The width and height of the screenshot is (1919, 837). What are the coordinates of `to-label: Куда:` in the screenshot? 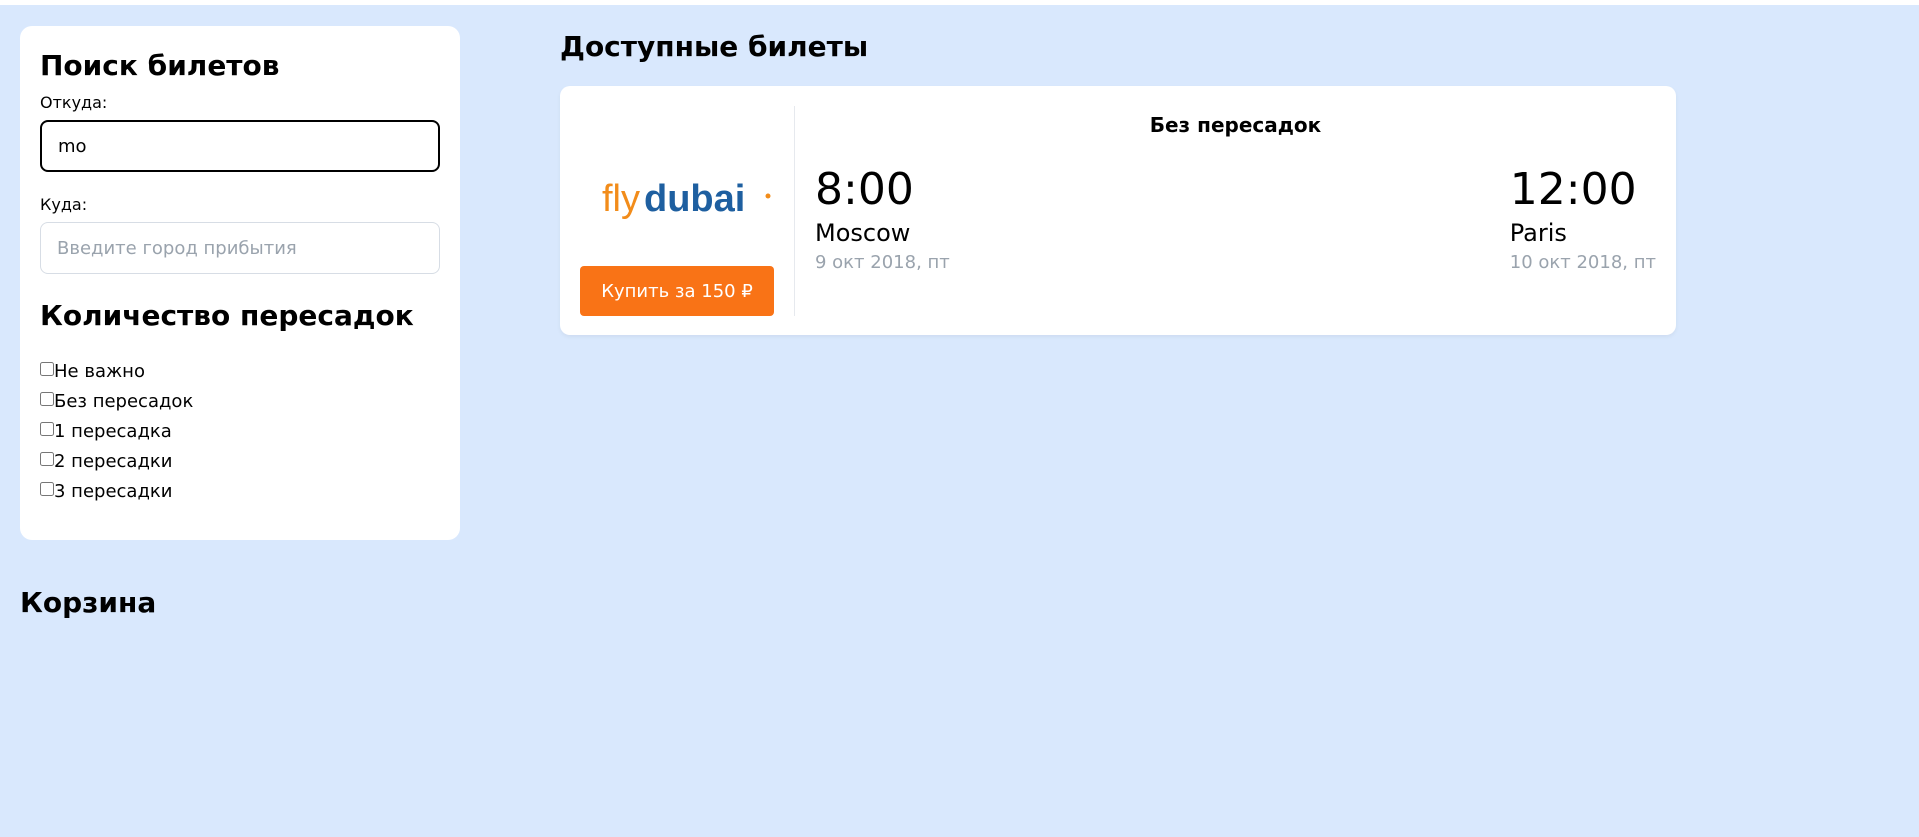 It's located at (64, 204).